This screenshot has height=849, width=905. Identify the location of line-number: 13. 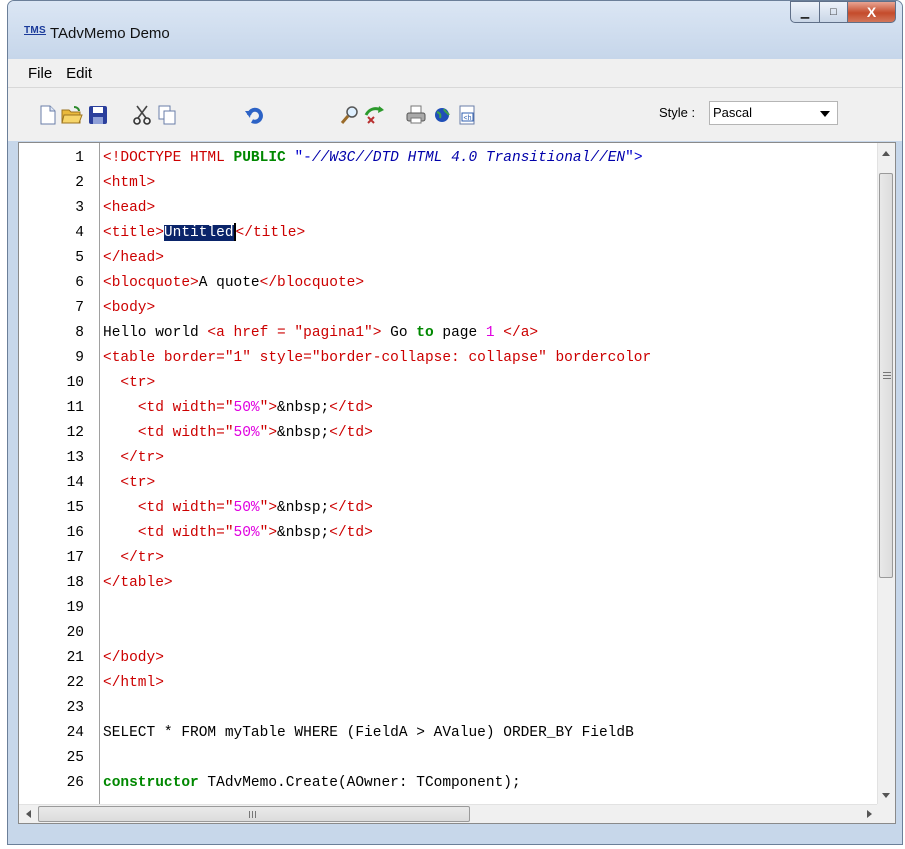
(75, 458).